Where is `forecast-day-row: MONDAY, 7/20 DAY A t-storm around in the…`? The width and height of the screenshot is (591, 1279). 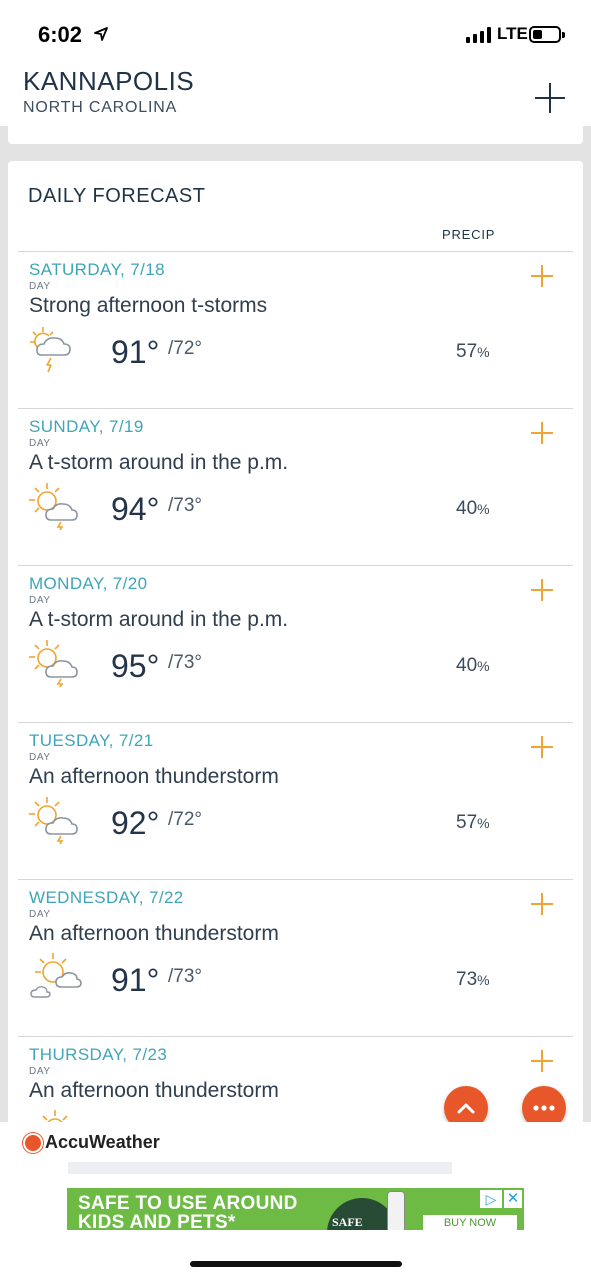 forecast-day-row: MONDAY, 7/20 DAY A t-storm around in the… is located at coordinates (295, 644).